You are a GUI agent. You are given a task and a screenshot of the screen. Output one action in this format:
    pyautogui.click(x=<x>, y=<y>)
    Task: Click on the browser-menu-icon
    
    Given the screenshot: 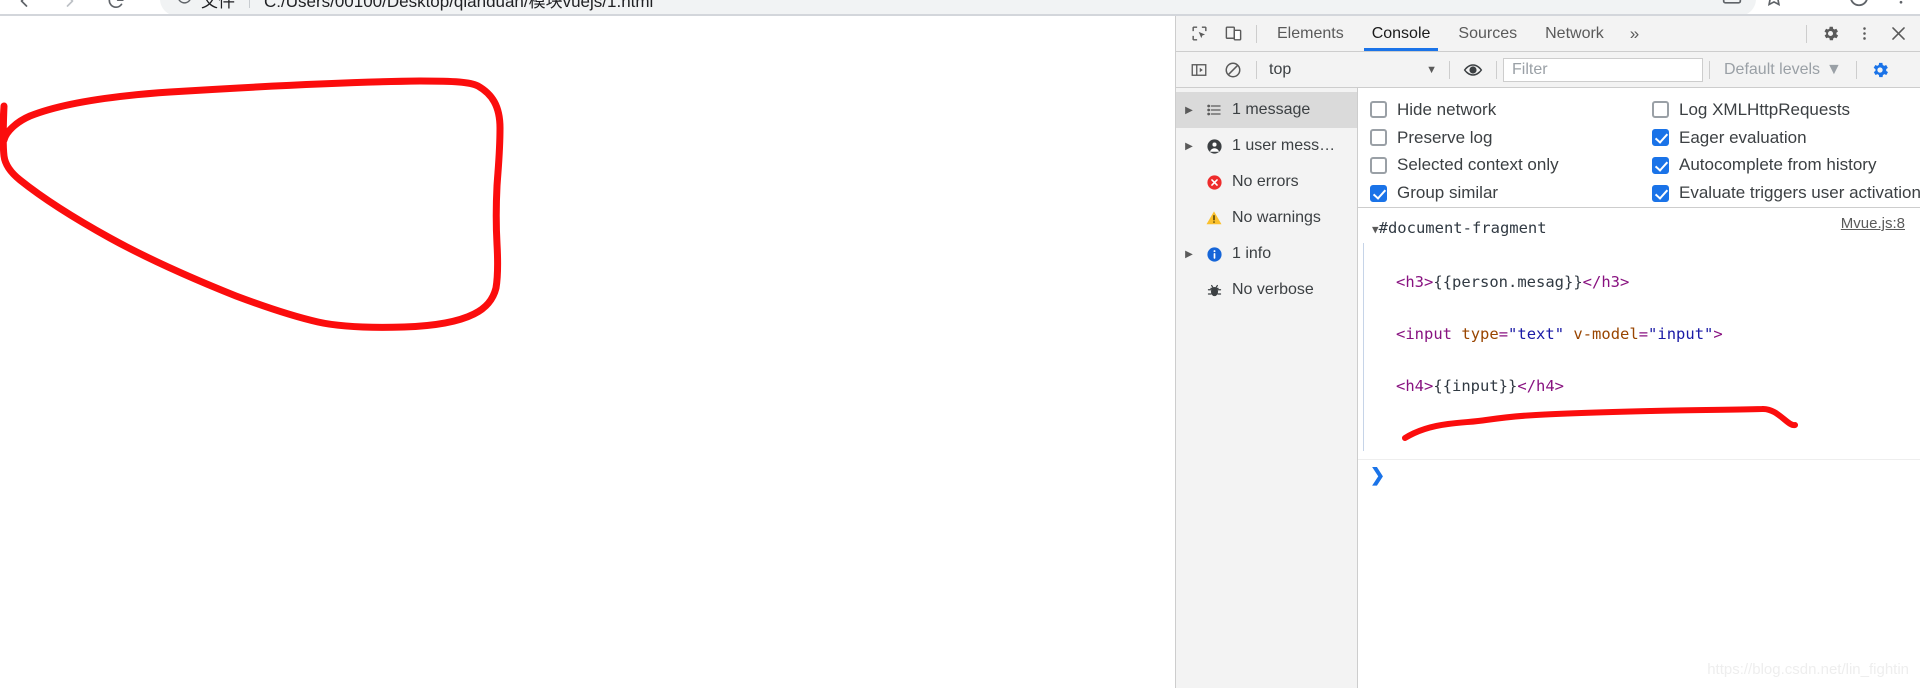 What is the action you would take?
    pyautogui.click(x=1901, y=5)
    